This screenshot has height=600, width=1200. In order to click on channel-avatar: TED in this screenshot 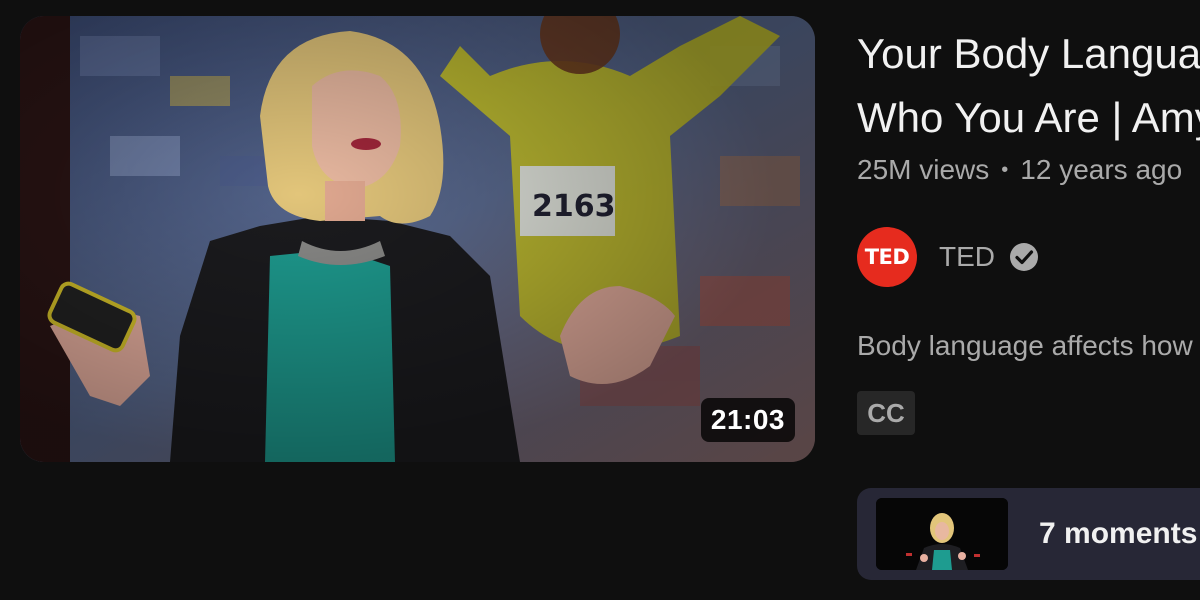, I will do `click(887, 257)`.